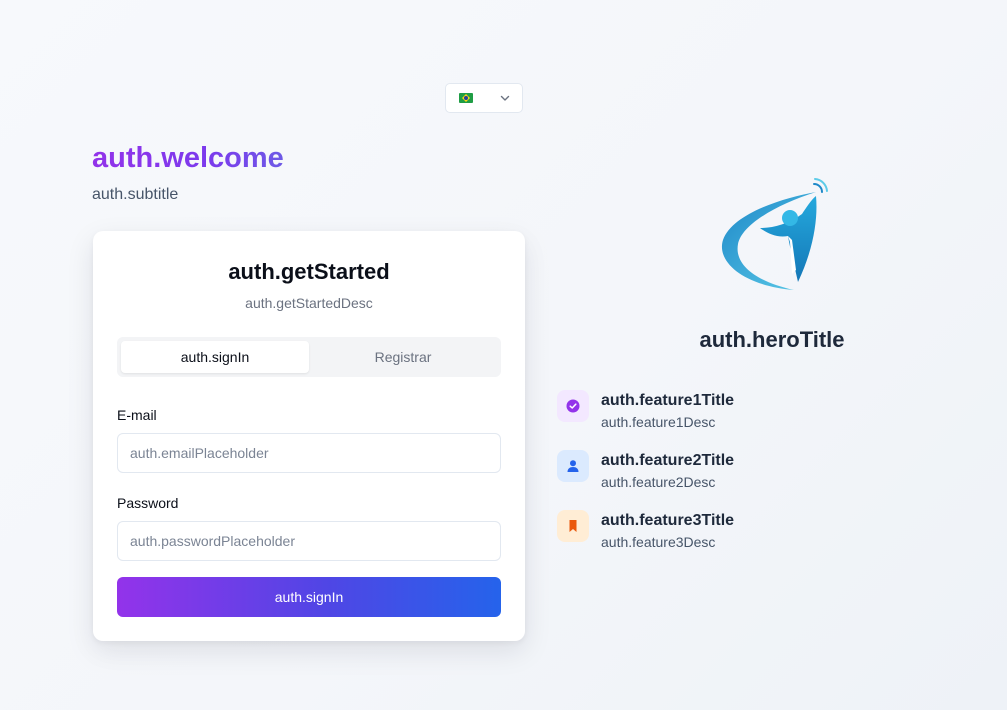  I want to click on email-label: E-mail, so click(137, 415).